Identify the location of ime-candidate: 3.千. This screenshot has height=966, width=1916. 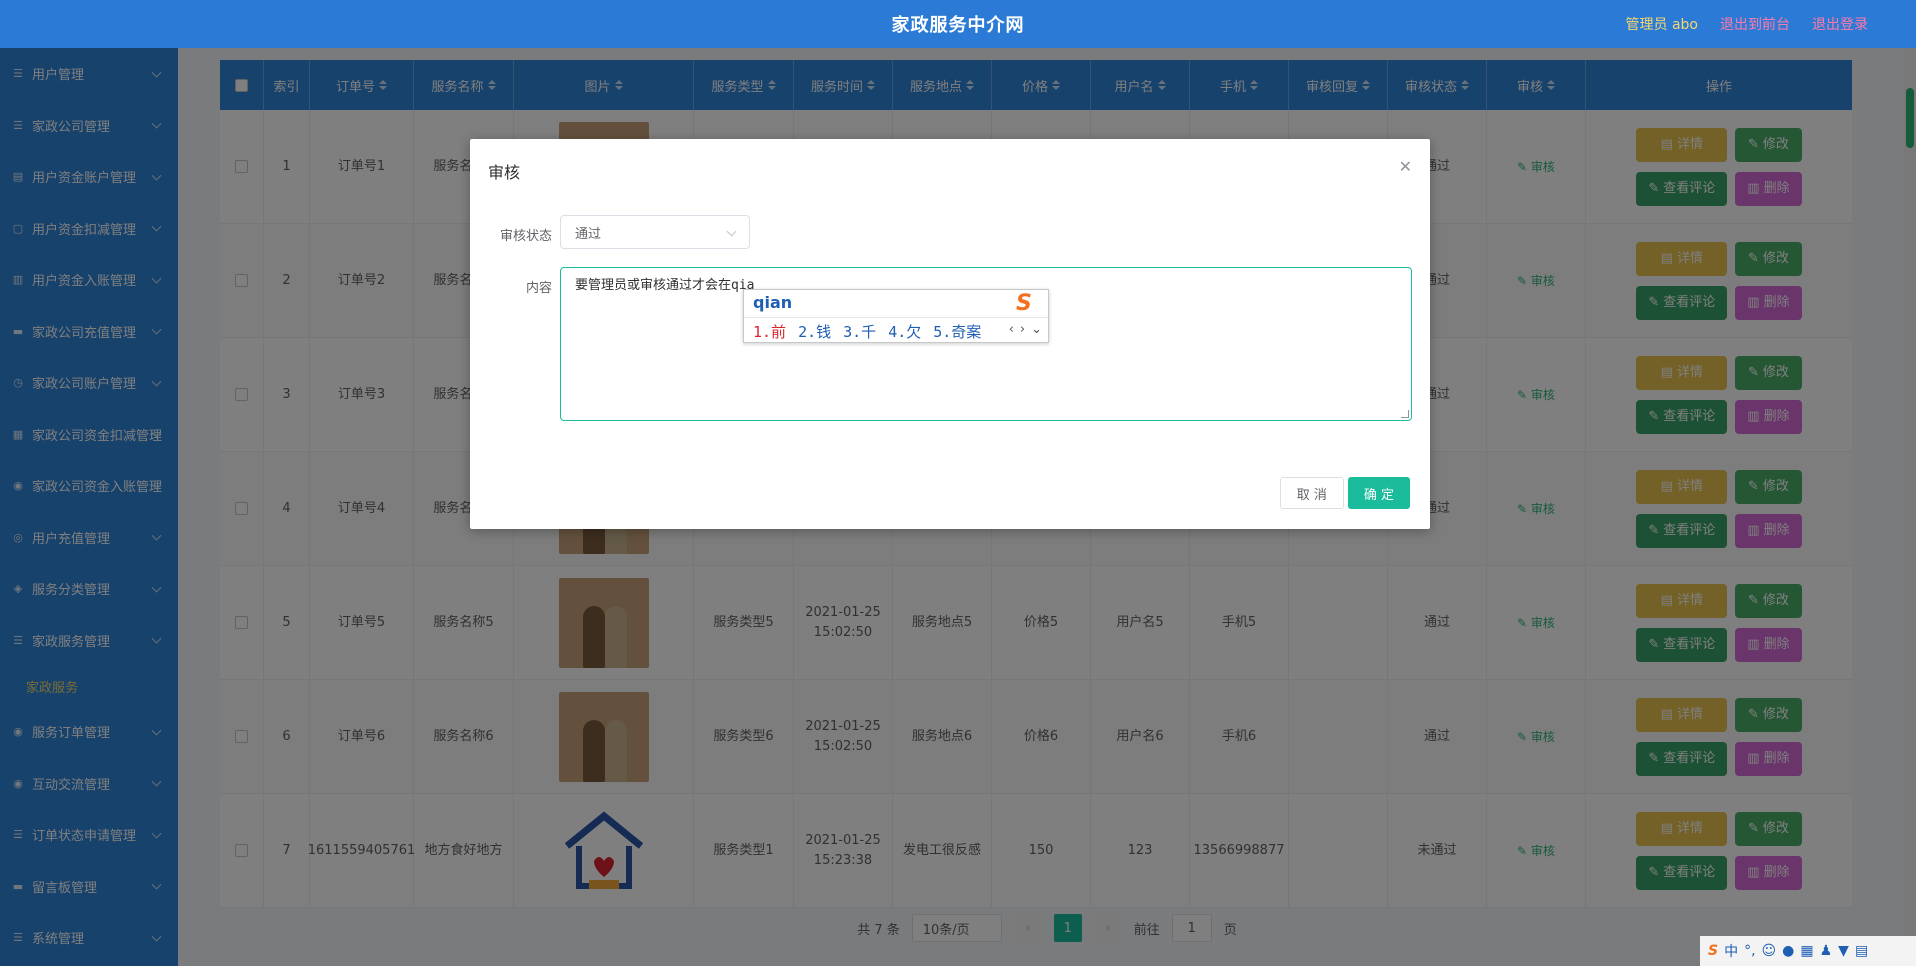
(859, 331).